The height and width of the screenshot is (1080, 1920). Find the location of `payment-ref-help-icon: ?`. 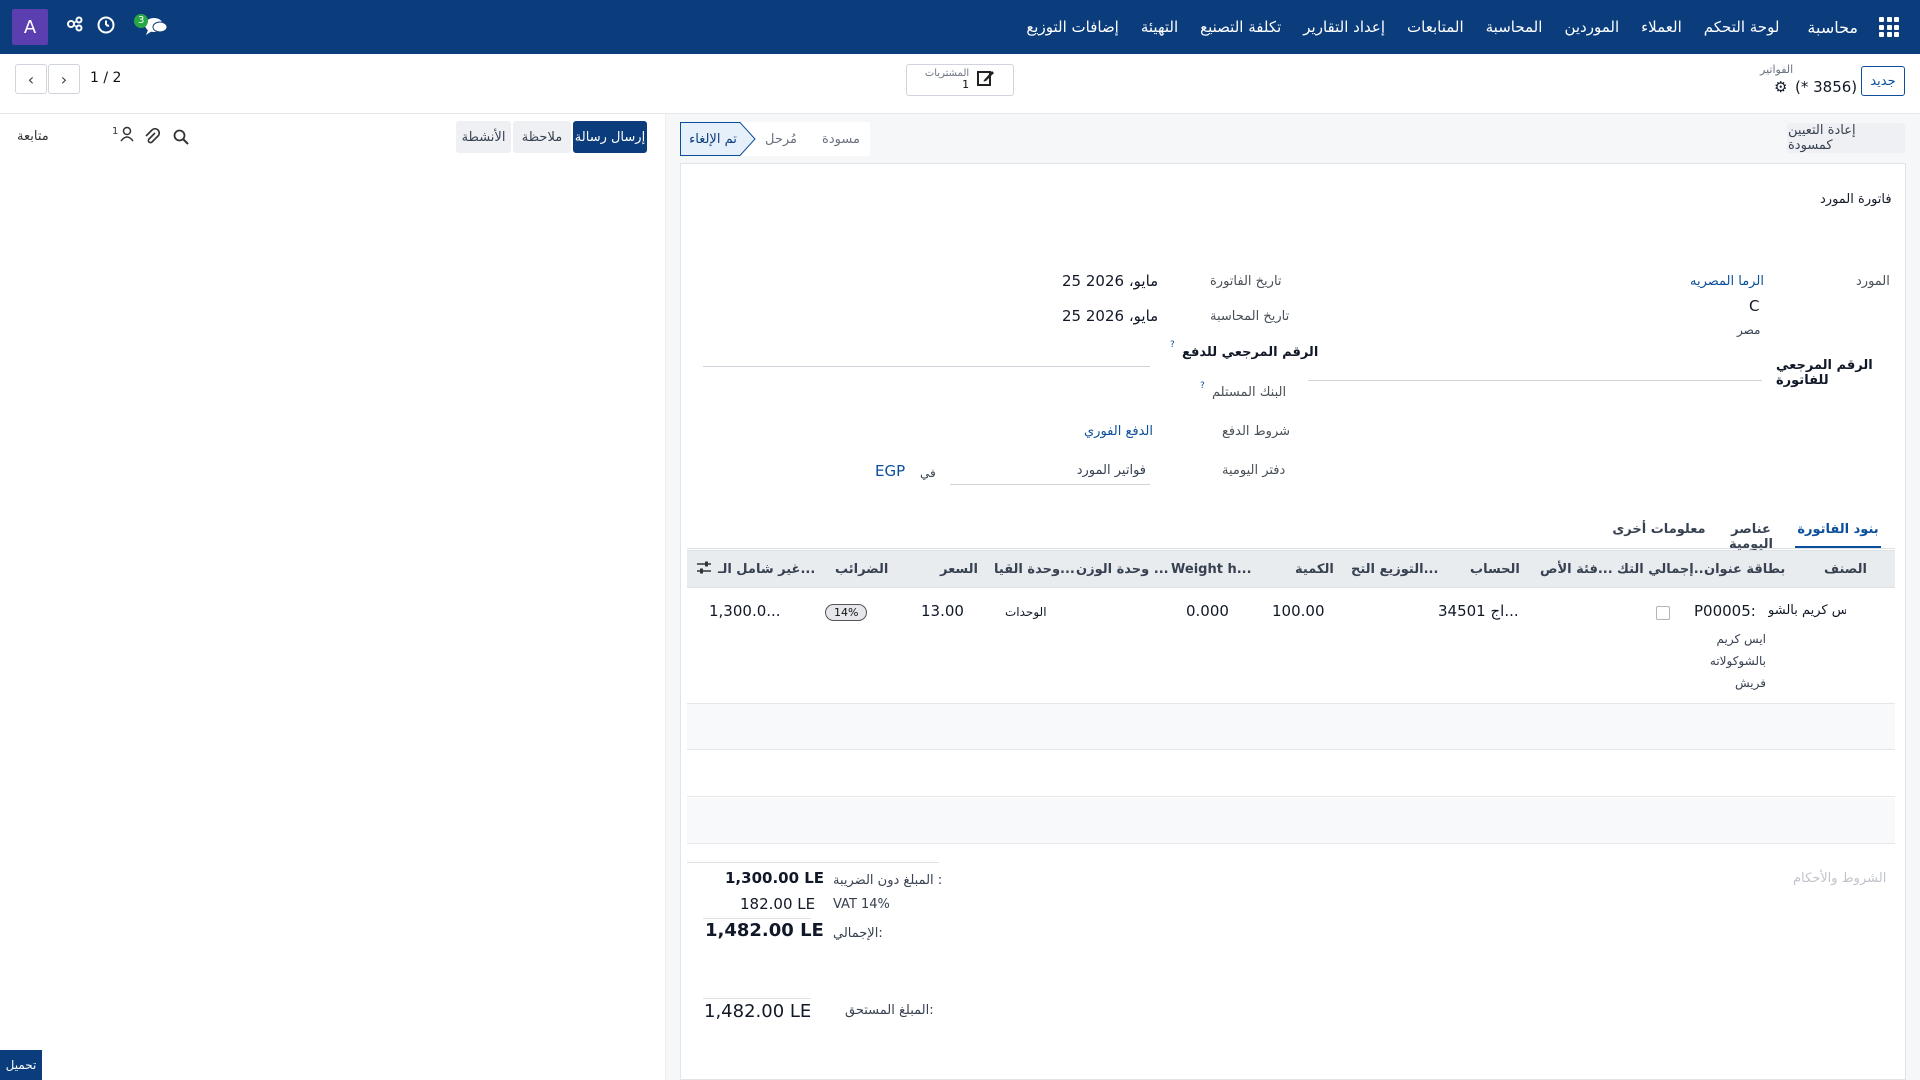

payment-ref-help-icon: ? is located at coordinates (1172, 345).